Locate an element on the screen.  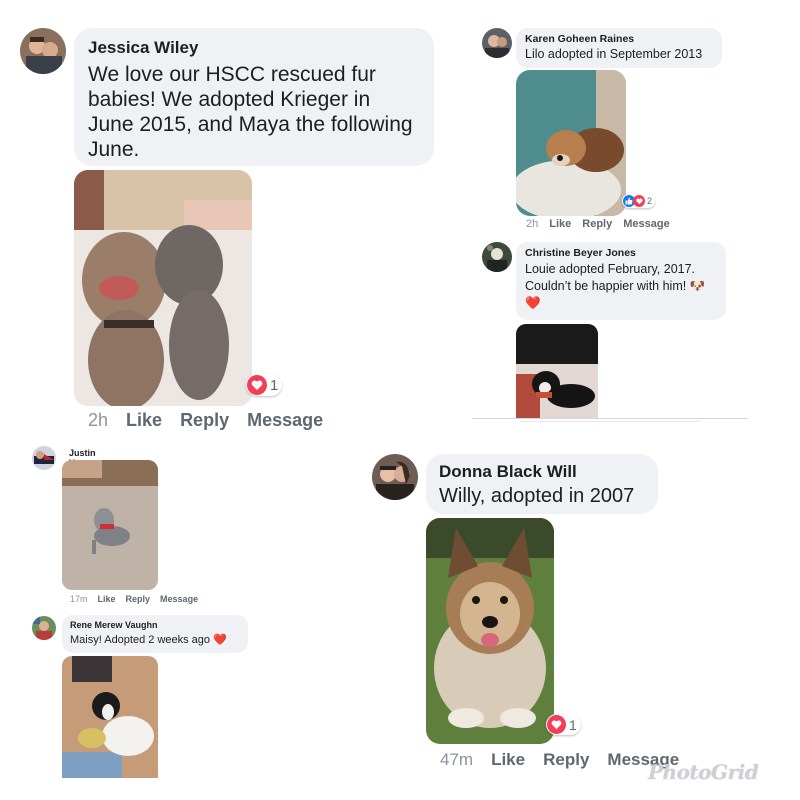
comment-bubble: Donna Black Will Willy, adopted in 2007 is located at coordinates (542, 484).